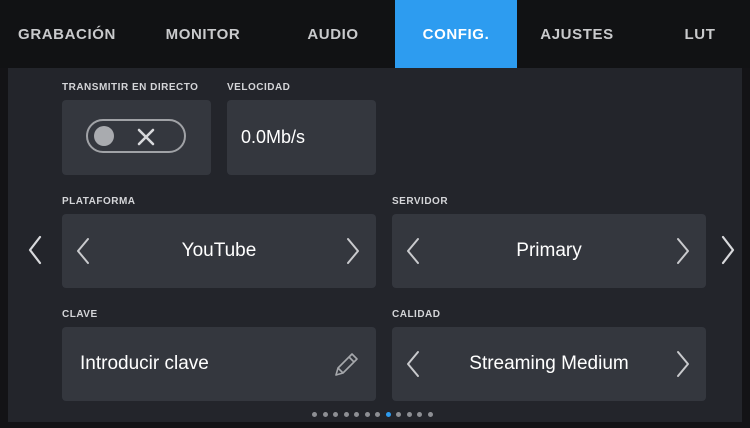 Image resolution: width=750 pixels, height=428 pixels. I want to click on platform-next-icon, so click(353, 251).